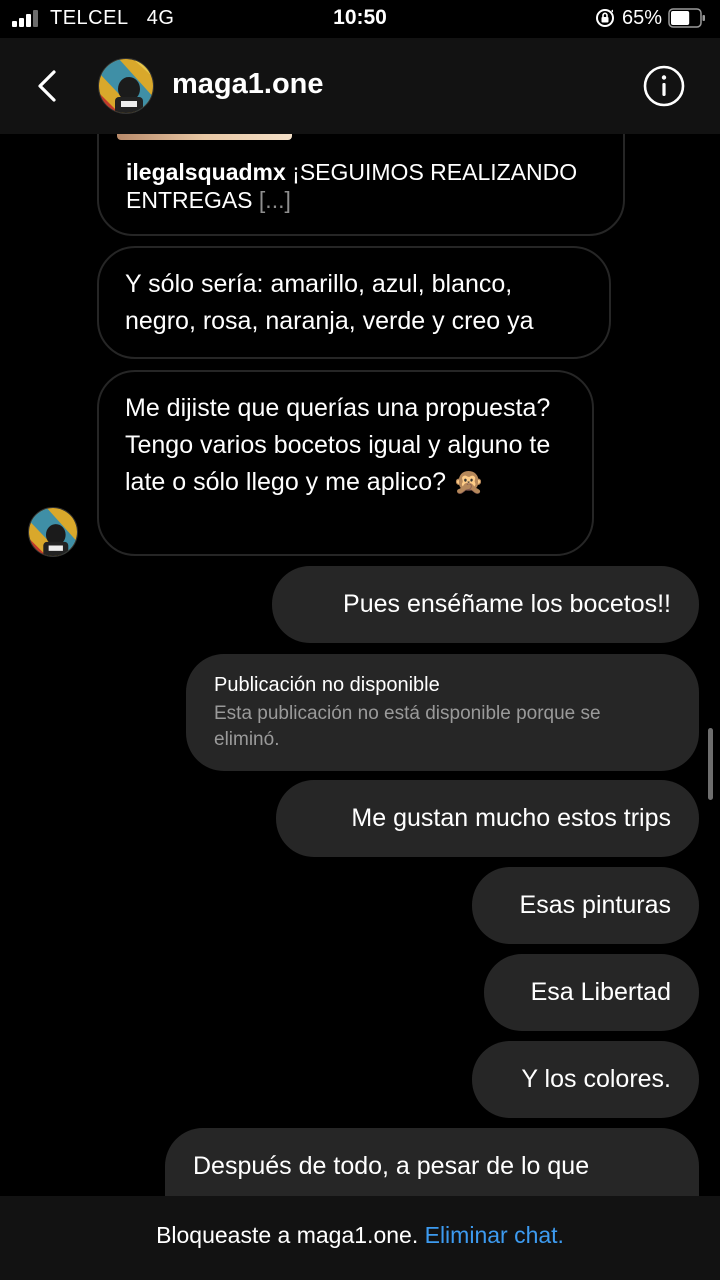 The image size is (720, 1280). Describe the element at coordinates (327, 685) in the screenshot. I see `unavailable-post-title: Publicación no disponible` at that location.